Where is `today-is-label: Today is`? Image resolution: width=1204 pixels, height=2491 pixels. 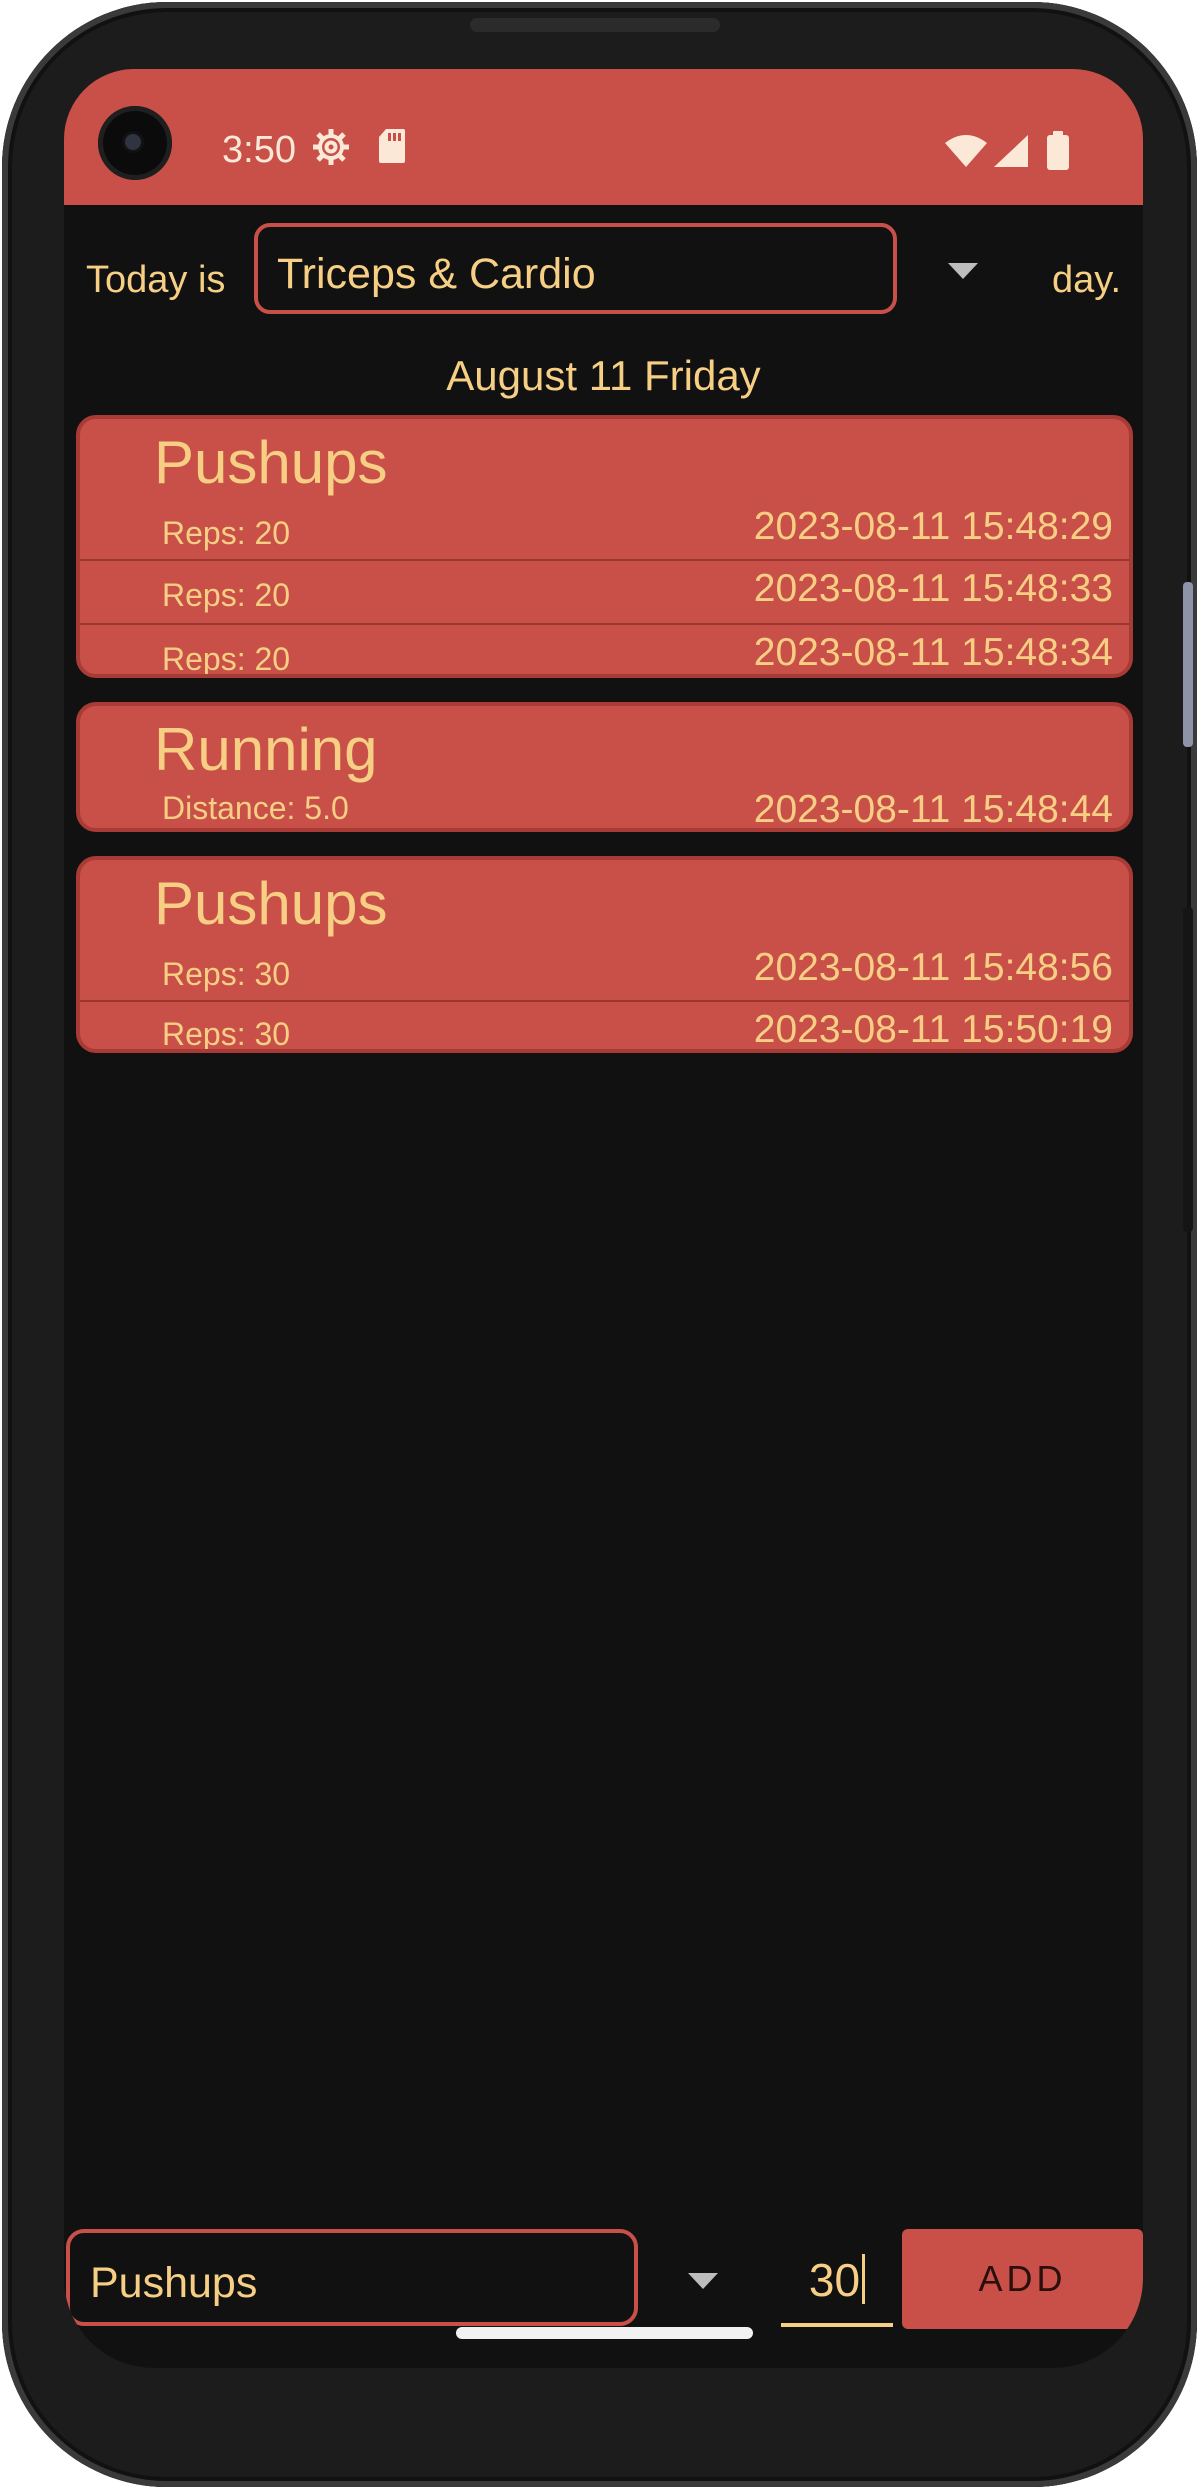 today-is-label: Today is is located at coordinates (156, 280).